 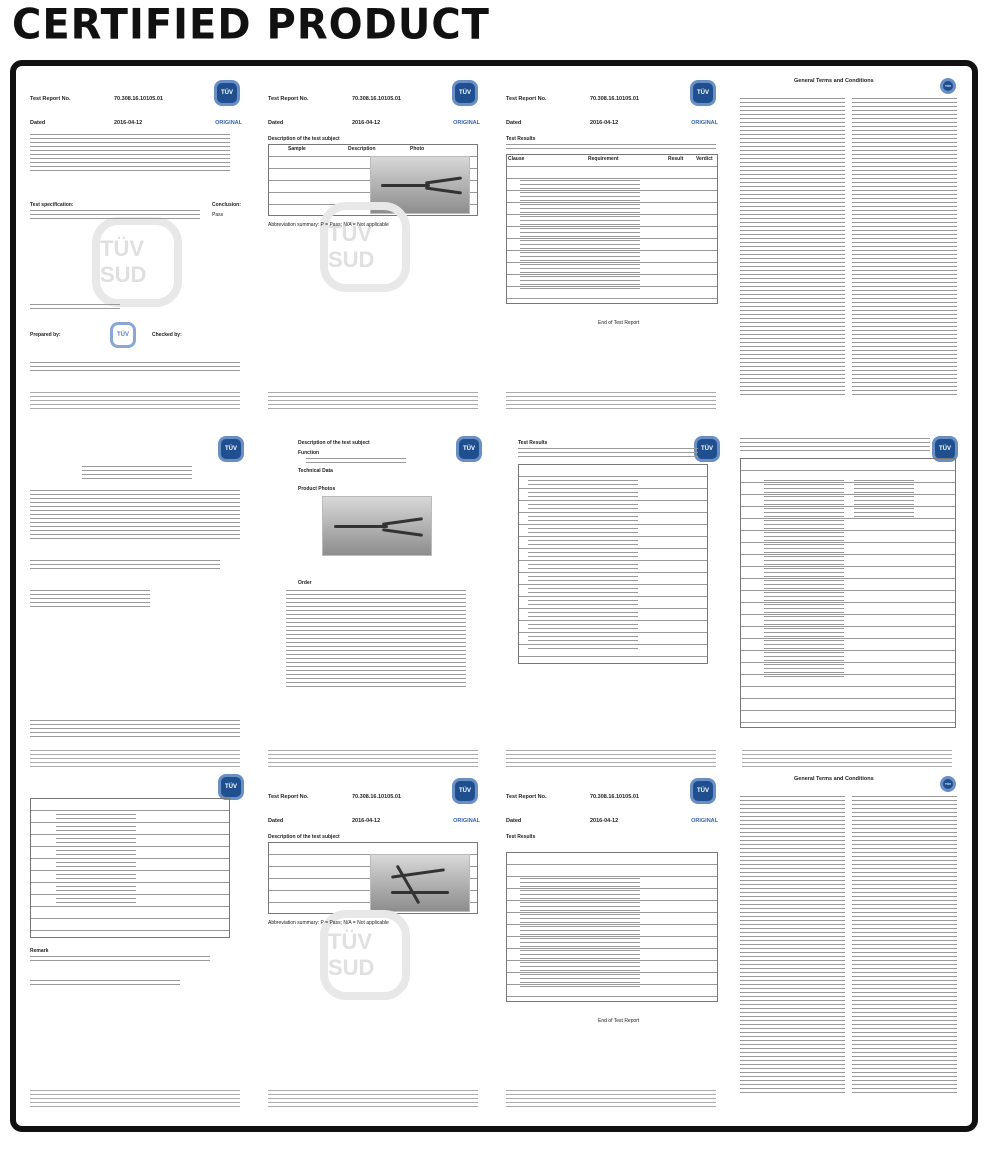 What do you see at coordinates (516, 159) in the screenshot?
I see `table-header: Clause` at bounding box center [516, 159].